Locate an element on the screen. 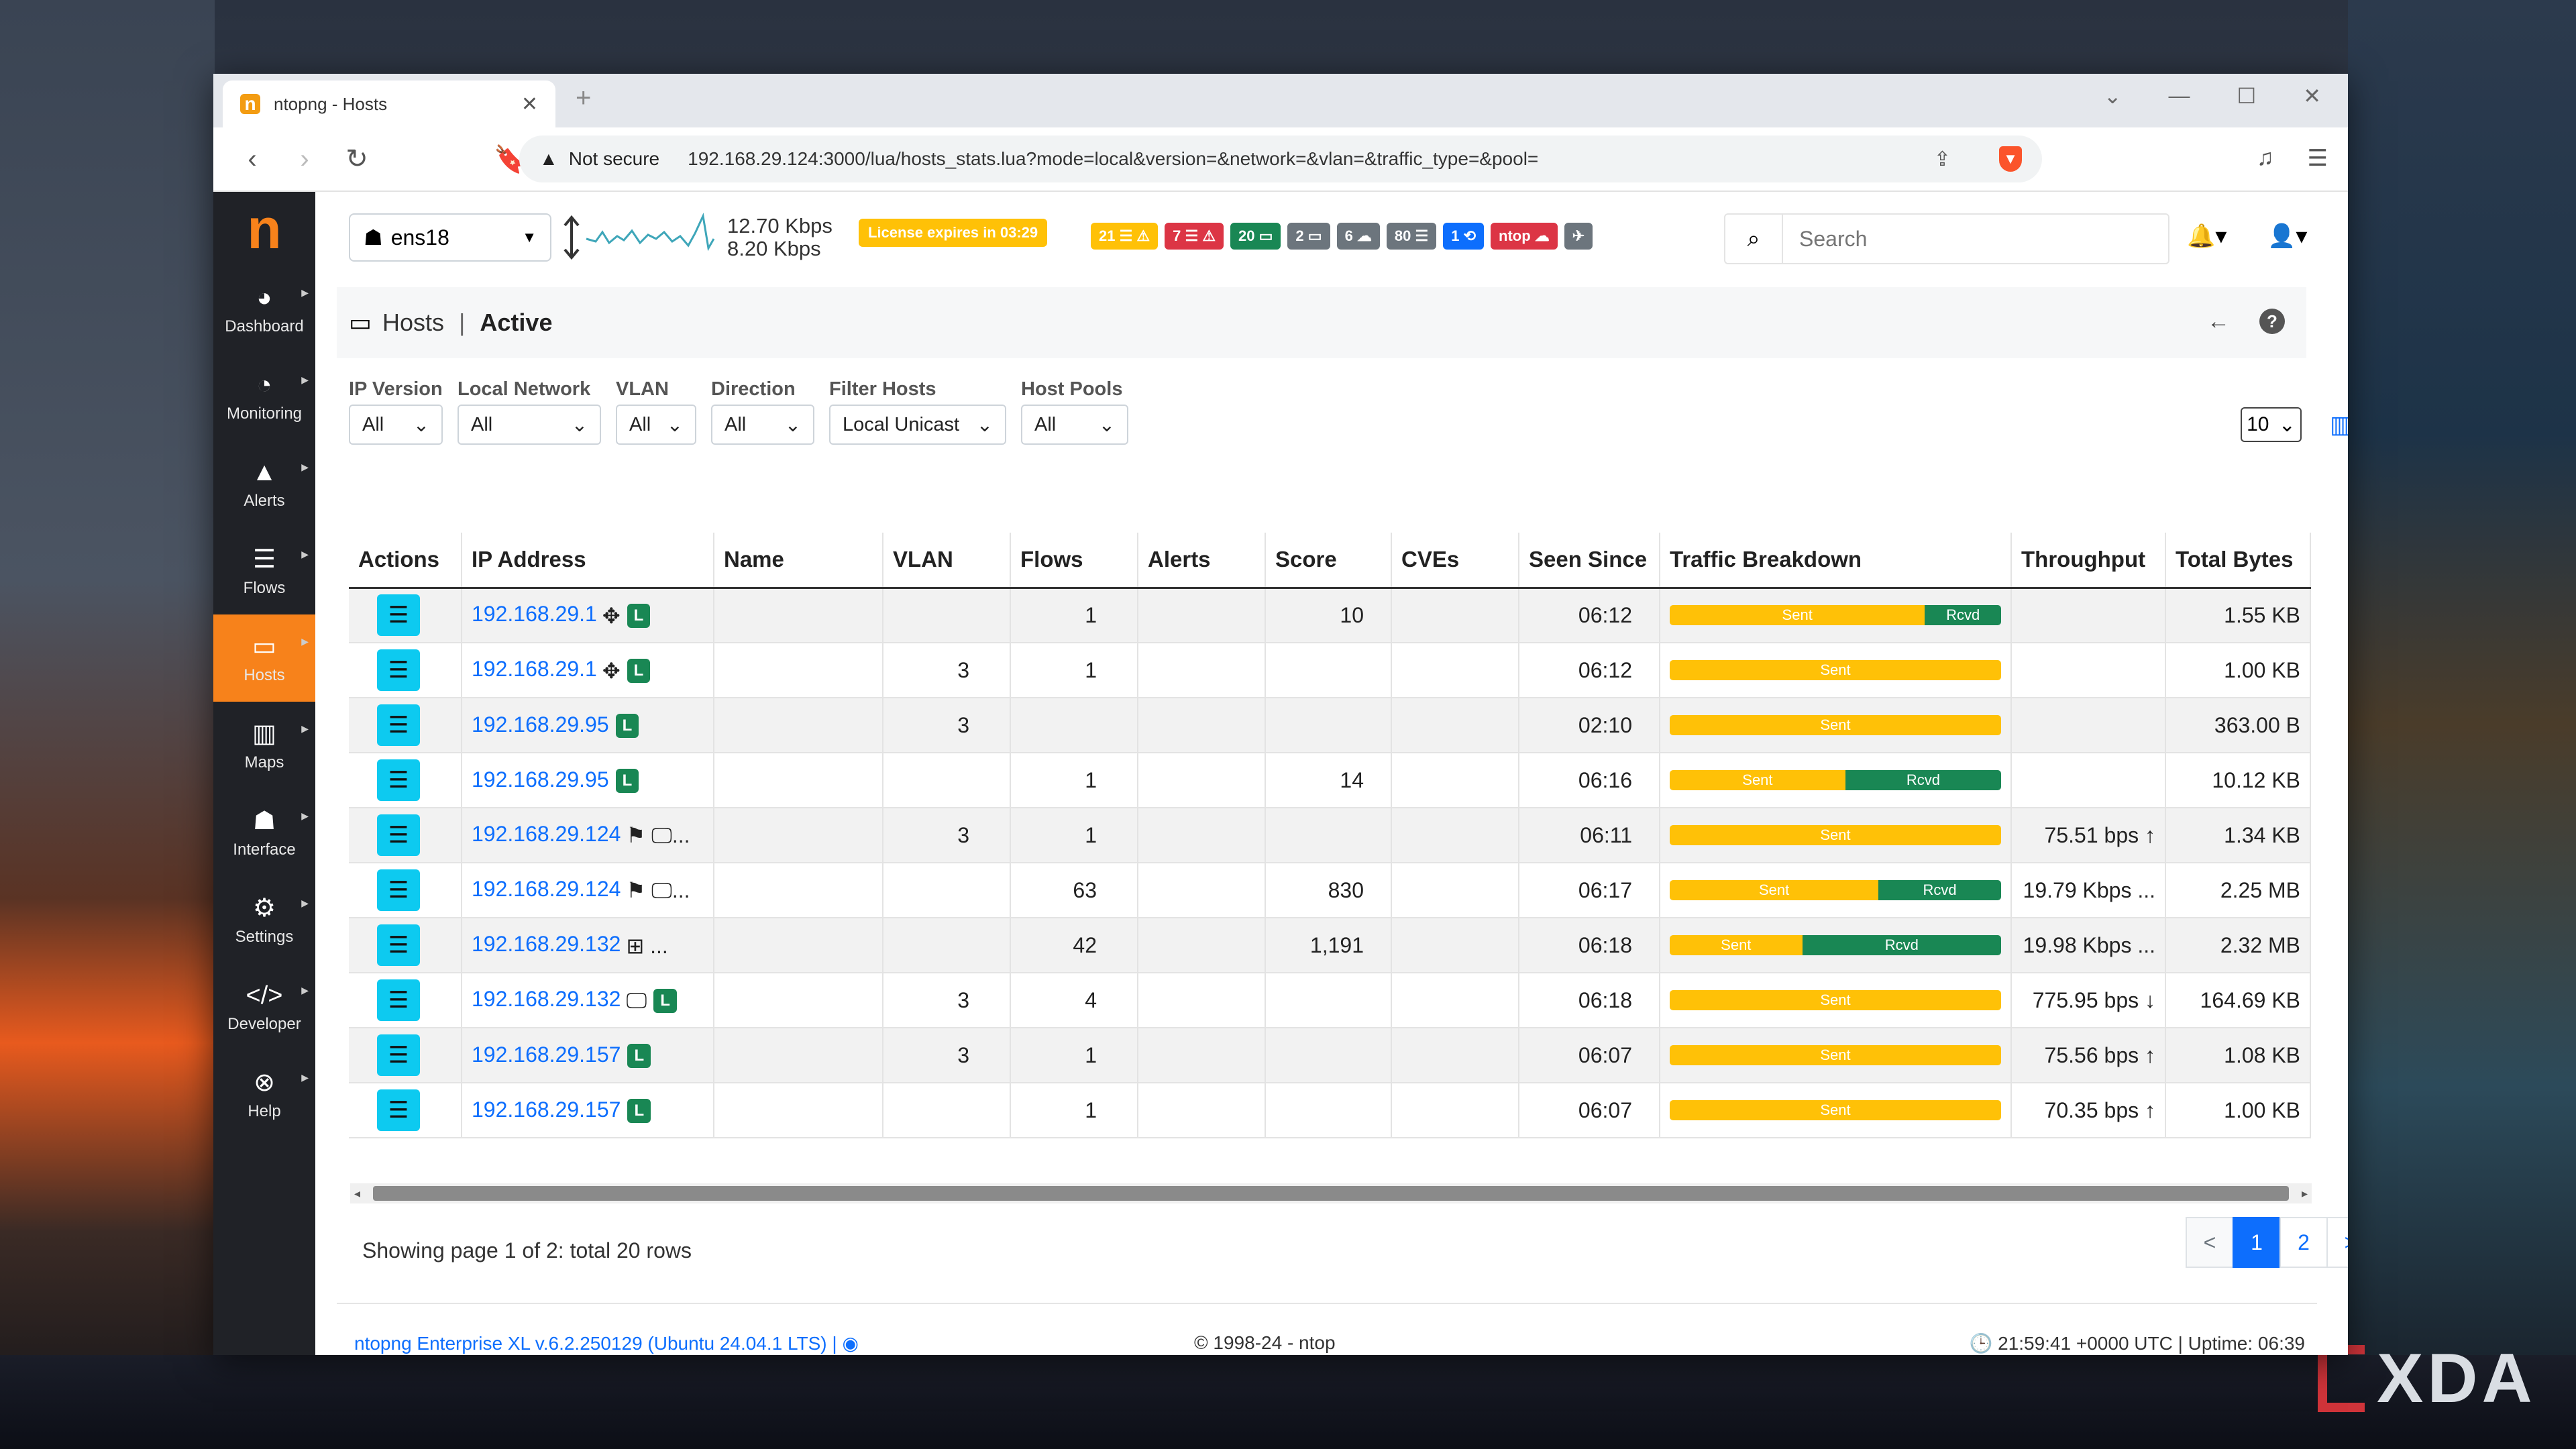 The image size is (2576, 1449). traffic-breakdown-bar: Sent is located at coordinates (1835, 1110).